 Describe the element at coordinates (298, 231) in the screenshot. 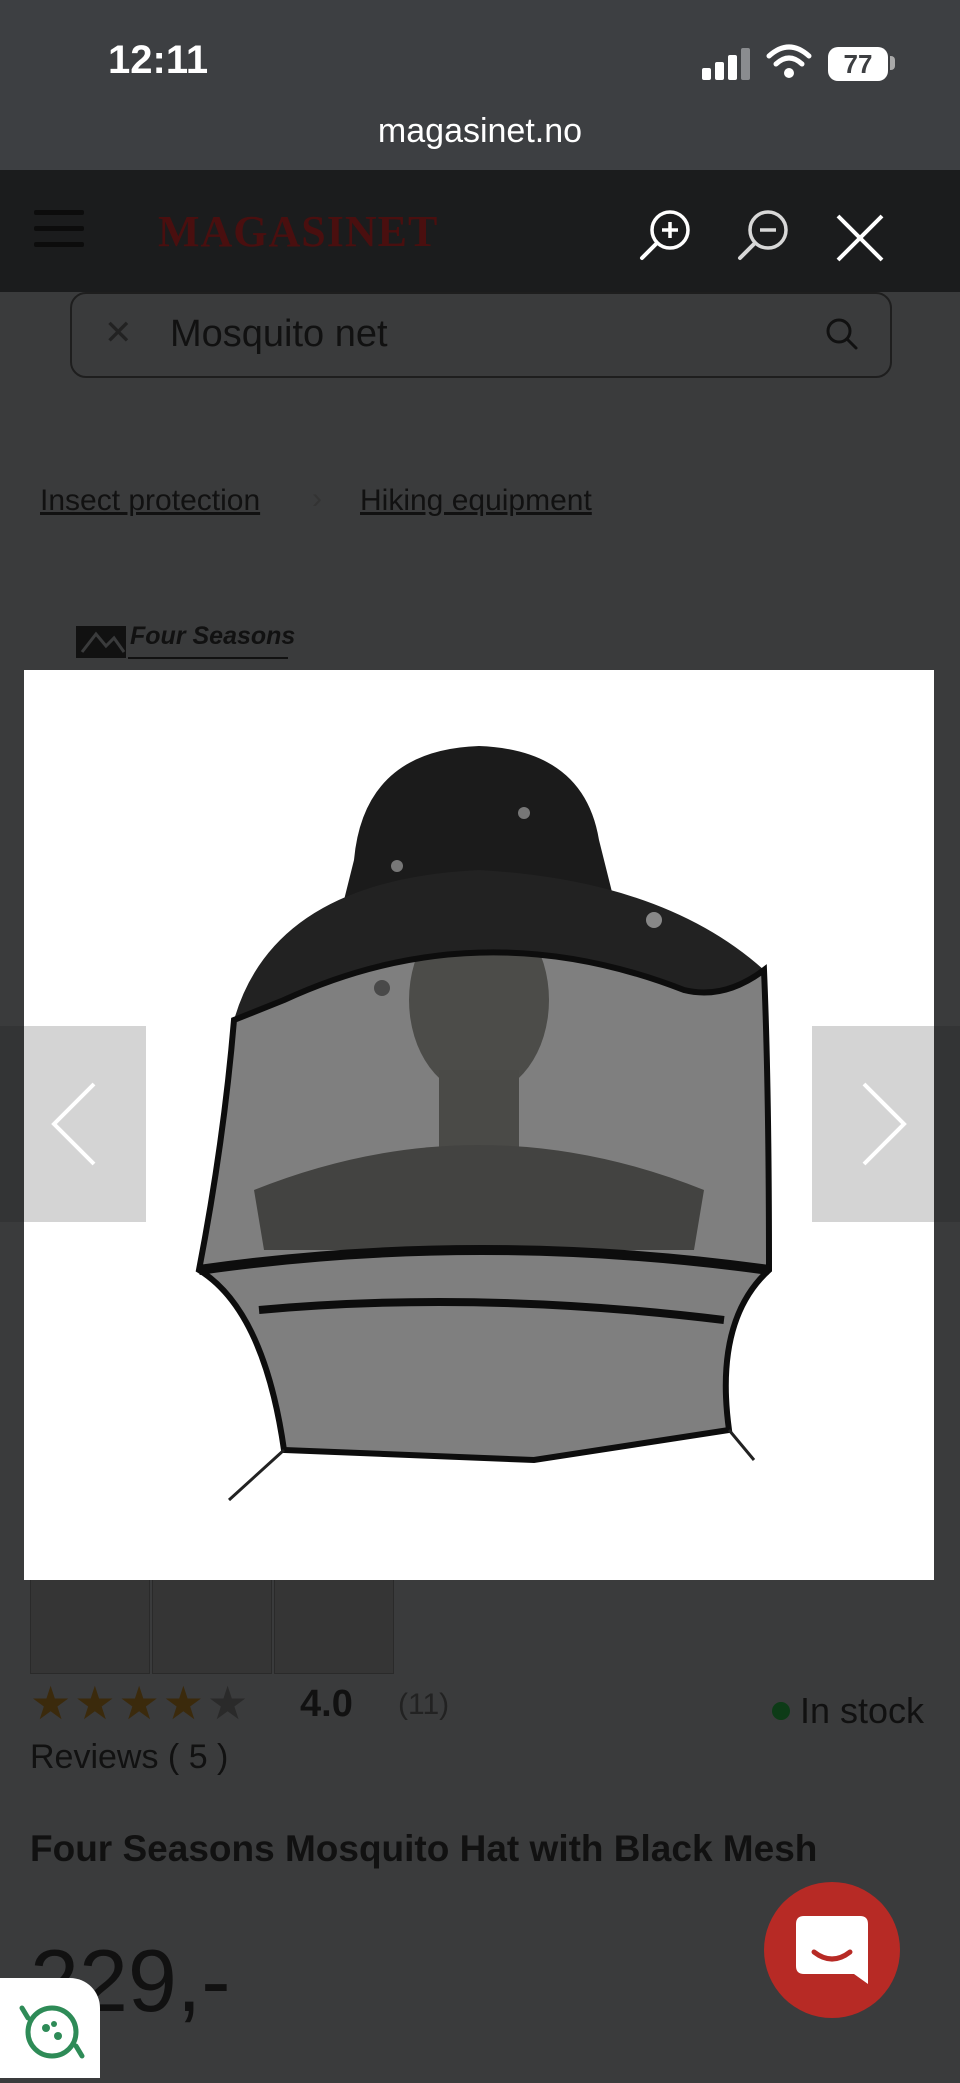

I see `site-logo: MAGASINET` at that location.